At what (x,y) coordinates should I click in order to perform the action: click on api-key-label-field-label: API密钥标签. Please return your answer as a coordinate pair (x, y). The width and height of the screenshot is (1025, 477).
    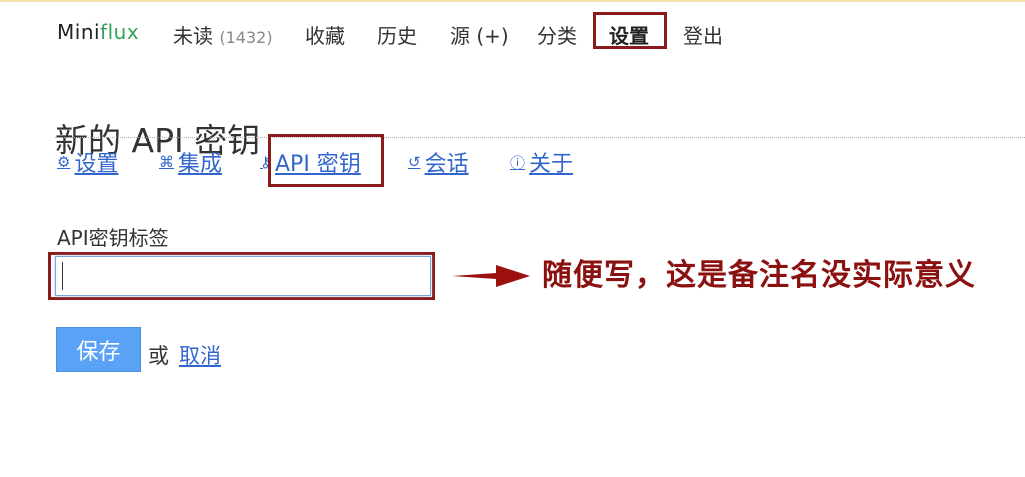
    Looking at the image, I should click on (113, 238).